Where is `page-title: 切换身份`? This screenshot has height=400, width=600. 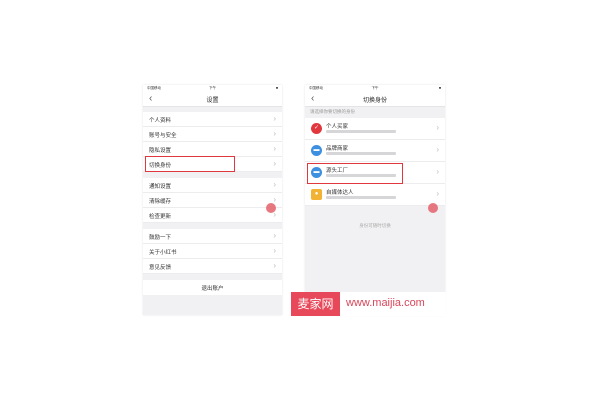
page-title: 切换身份 is located at coordinates (374, 101).